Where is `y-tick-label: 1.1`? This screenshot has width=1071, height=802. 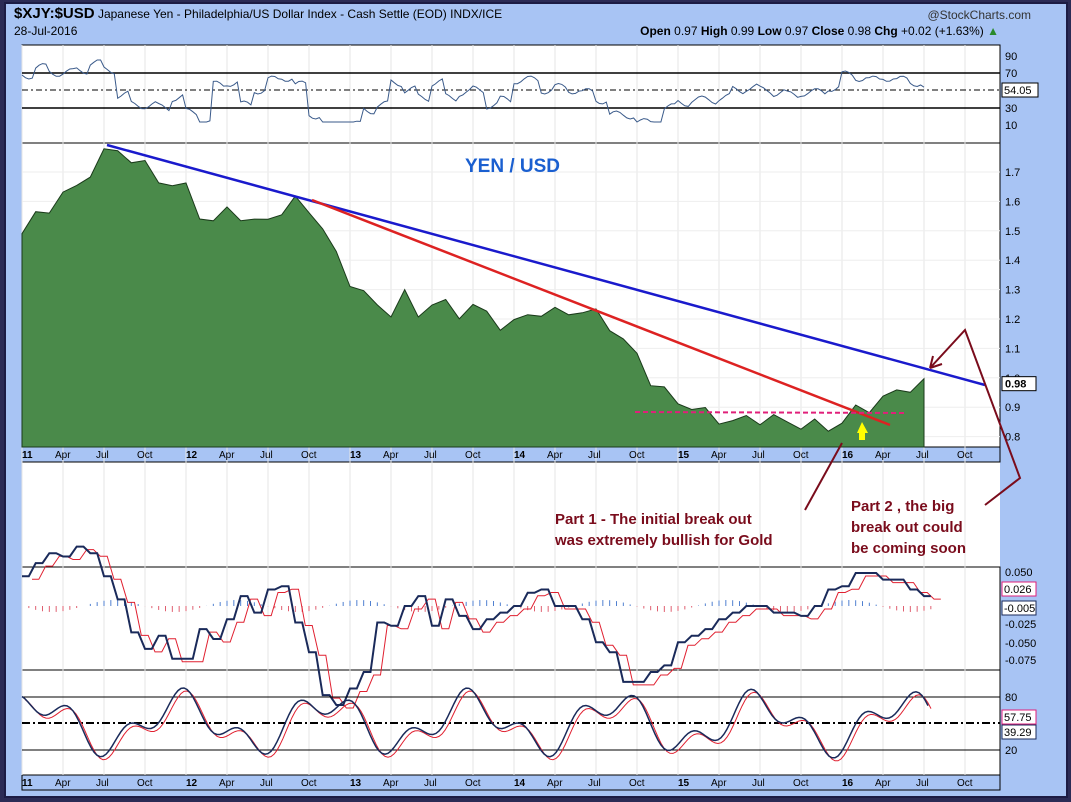
y-tick-label: 1.1 is located at coordinates (1012, 349).